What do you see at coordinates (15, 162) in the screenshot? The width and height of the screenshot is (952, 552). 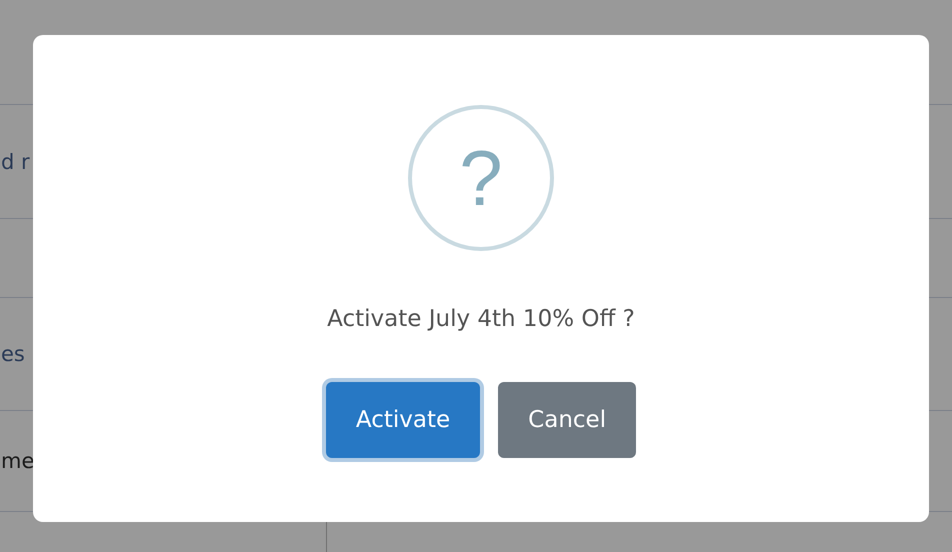 I see `table-text: d r` at bounding box center [15, 162].